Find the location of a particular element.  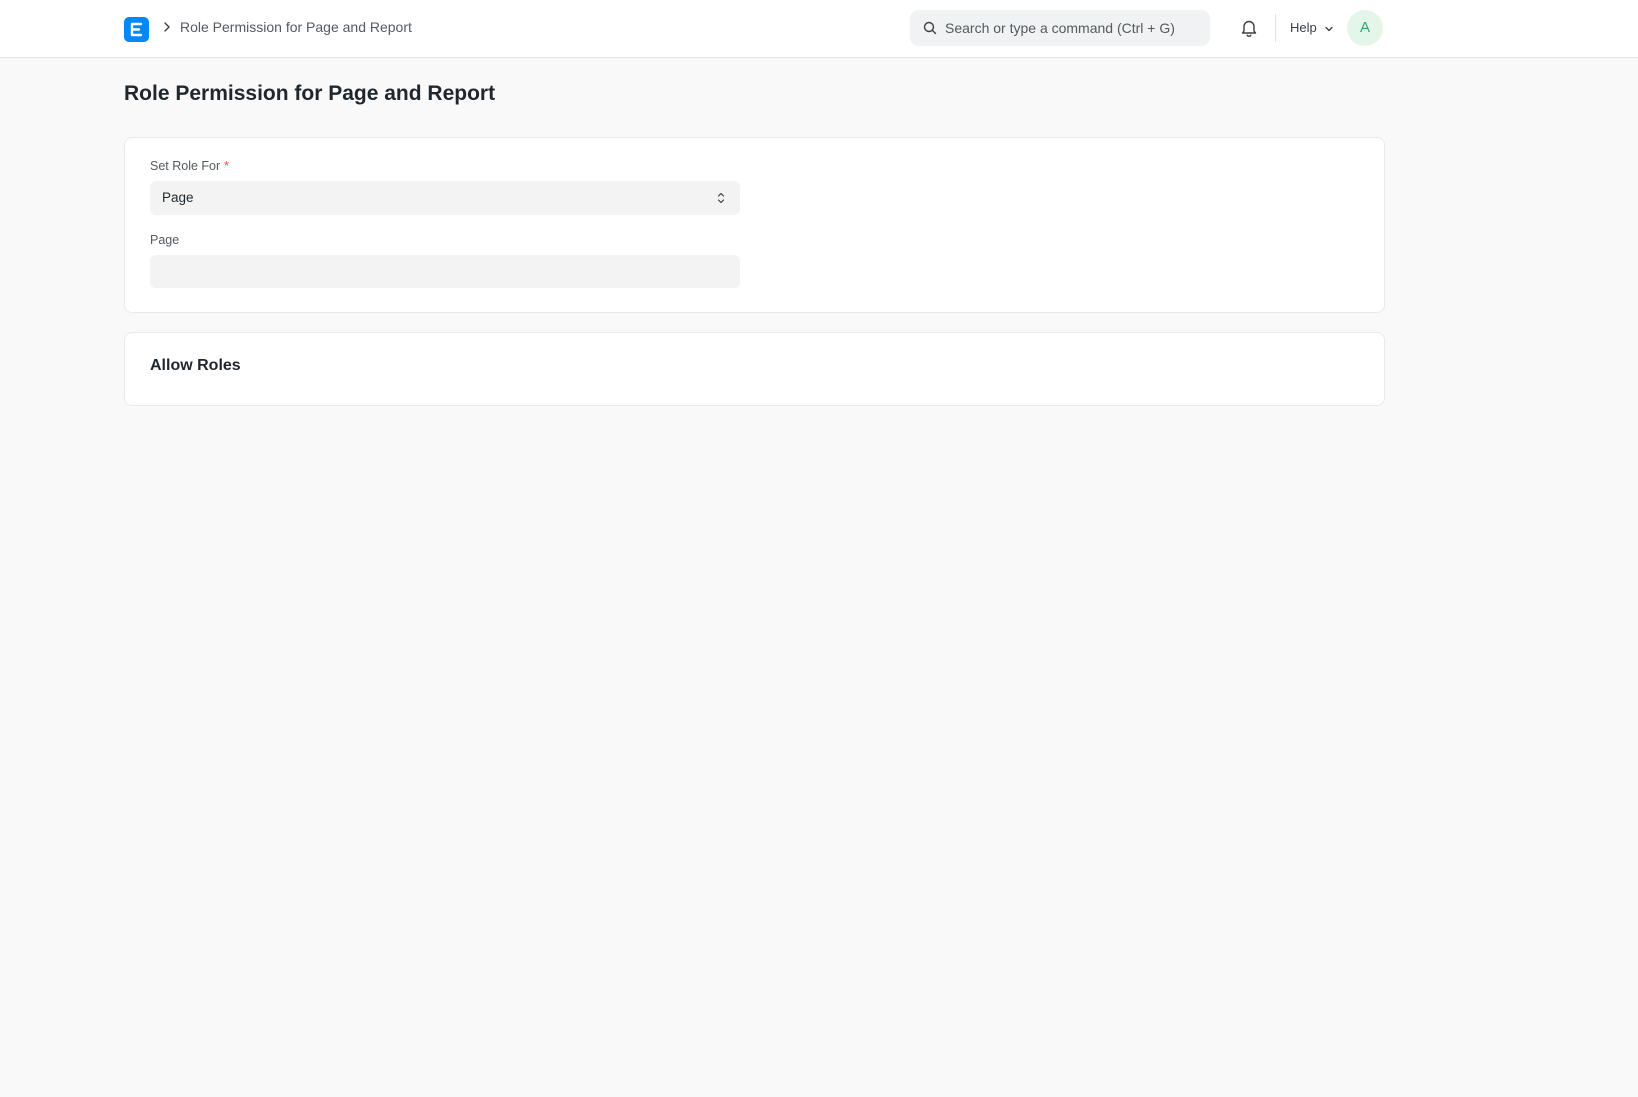

page-field-input is located at coordinates (445, 271).